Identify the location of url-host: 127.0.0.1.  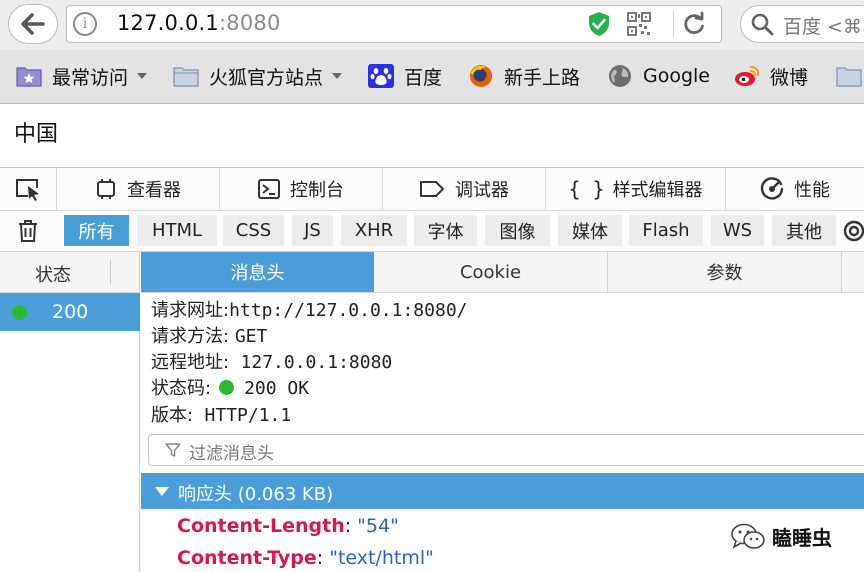
(168, 23).